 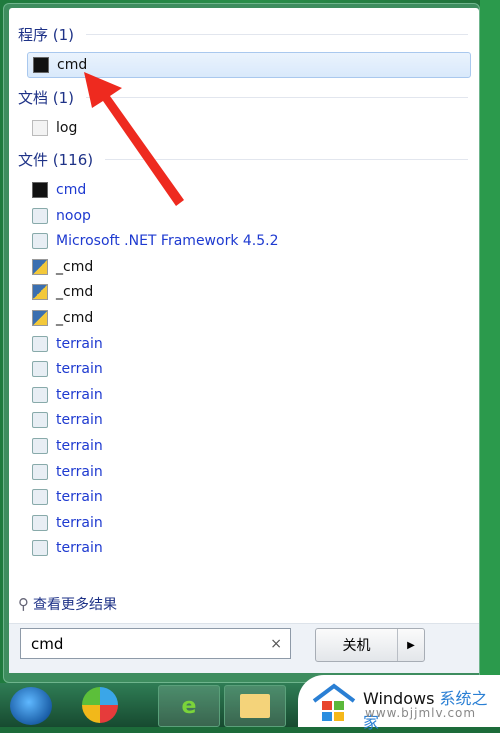 I want to click on result-file: Microsoft .NET Framework 4.5.2, so click(x=248, y=241).